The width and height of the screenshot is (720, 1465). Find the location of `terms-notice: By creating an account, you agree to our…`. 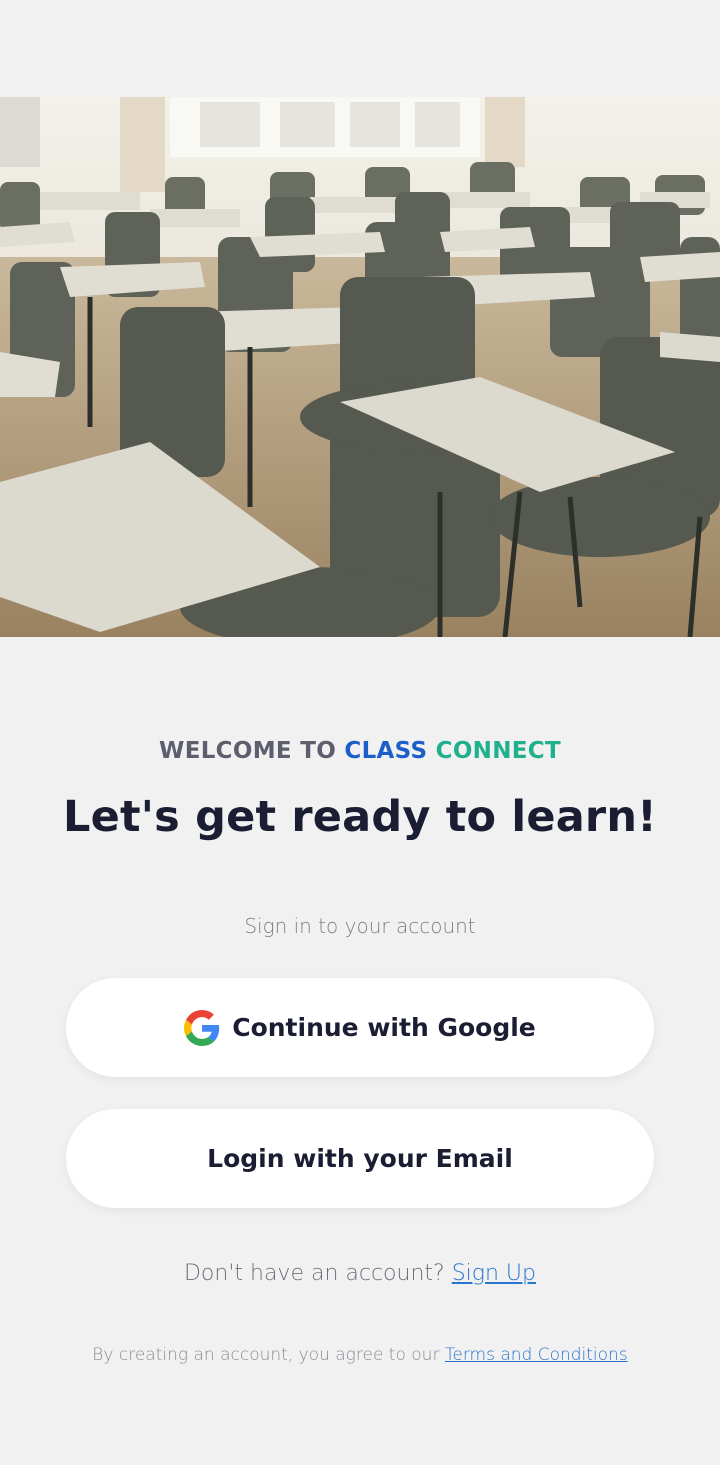

terms-notice: By creating an account, you agree to our… is located at coordinates (360, 1355).